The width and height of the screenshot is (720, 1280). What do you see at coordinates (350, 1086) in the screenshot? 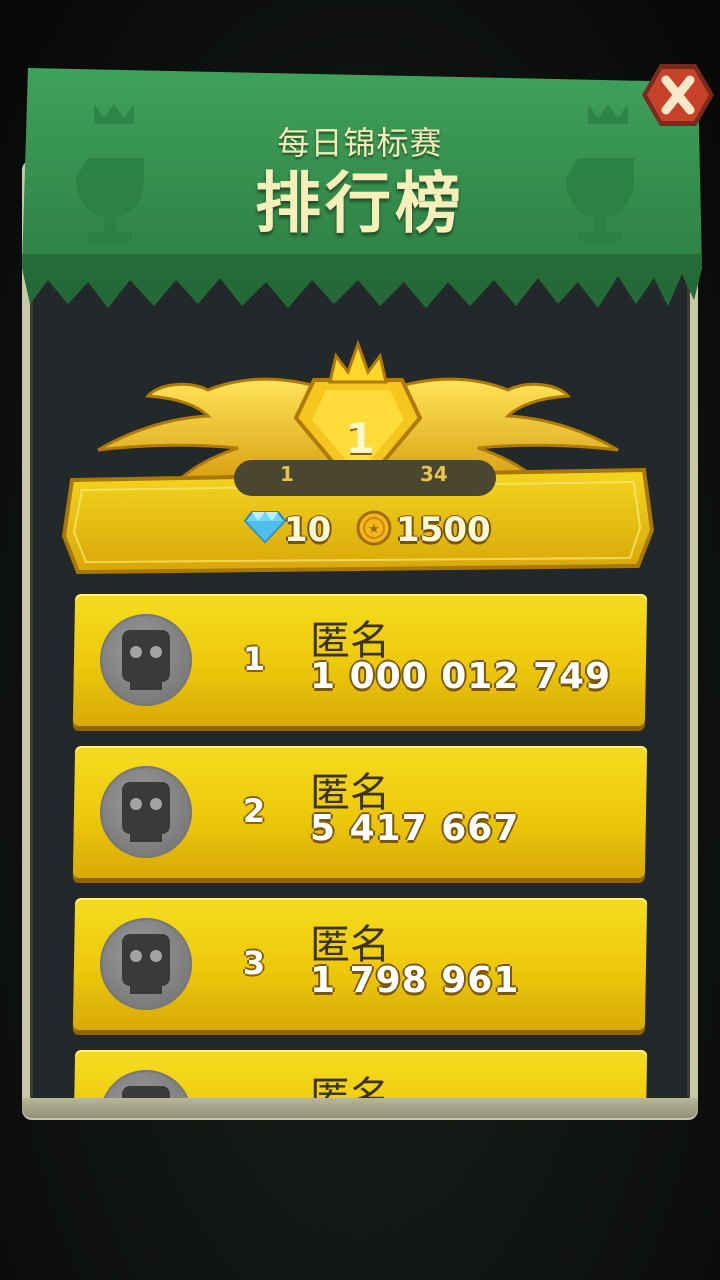
I see `row-player-name: 匿名` at bounding box center [350, 1086].